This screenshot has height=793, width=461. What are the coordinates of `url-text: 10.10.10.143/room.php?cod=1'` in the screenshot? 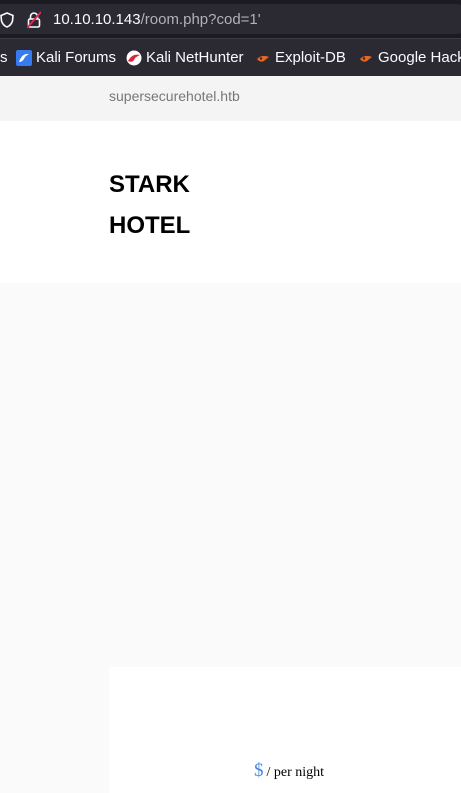 It's located at (157, 20).